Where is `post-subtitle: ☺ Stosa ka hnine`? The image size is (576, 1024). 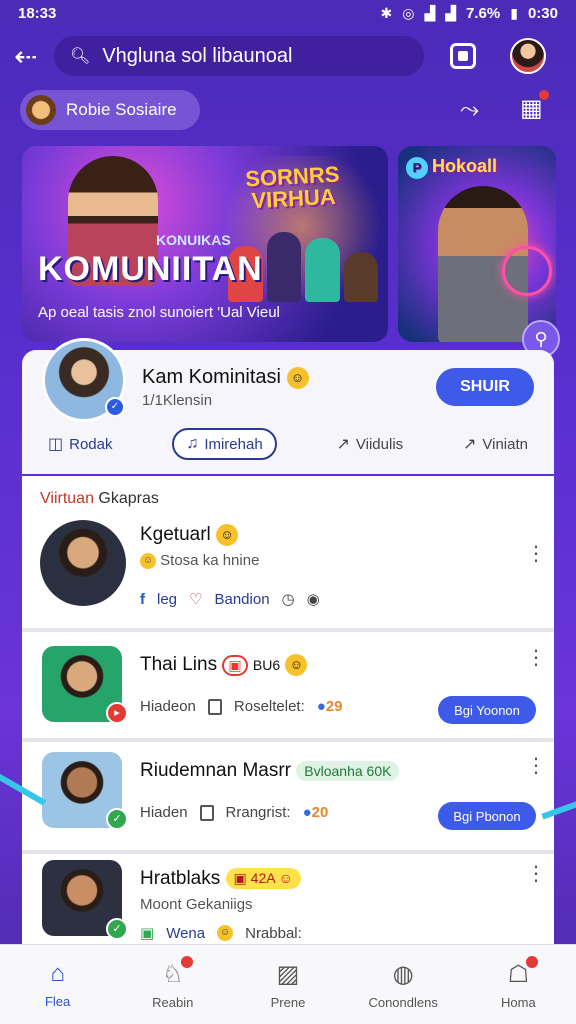
post-subtitle: ☺ Stosa ka hnine is located at coordinates (199, 561).